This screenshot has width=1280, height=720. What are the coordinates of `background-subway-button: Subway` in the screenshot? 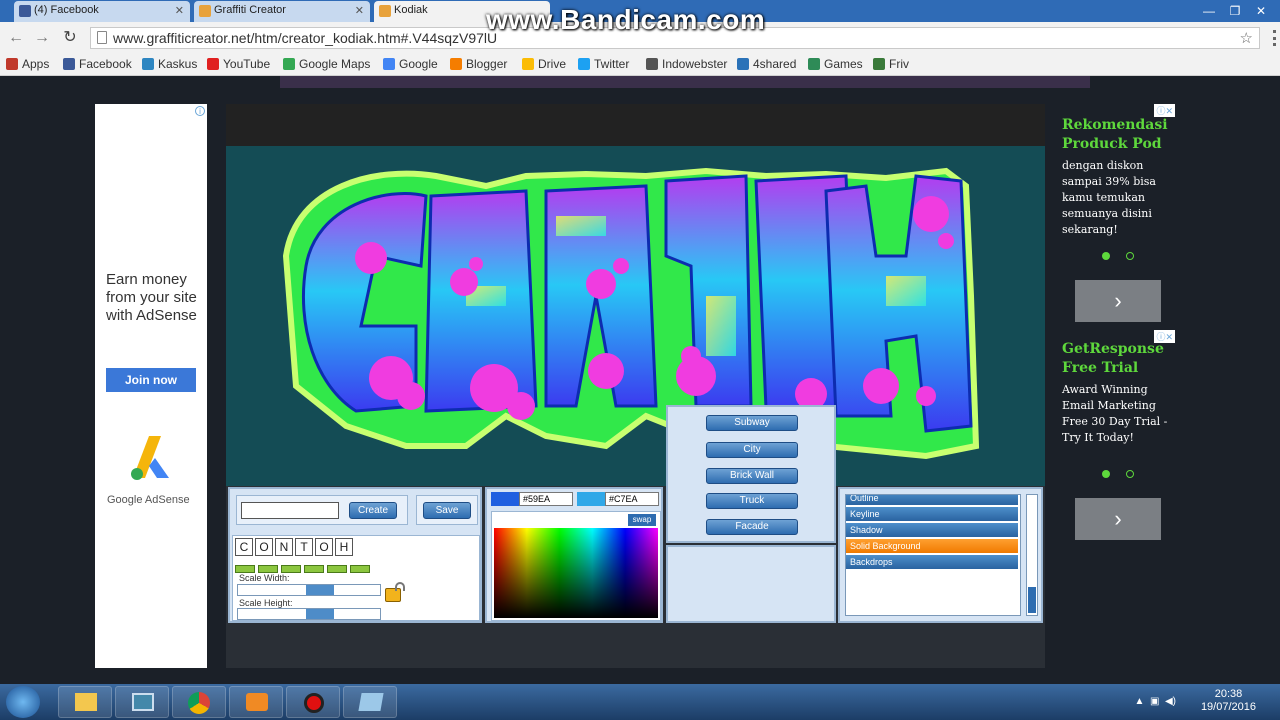 It's located at (752, 423).